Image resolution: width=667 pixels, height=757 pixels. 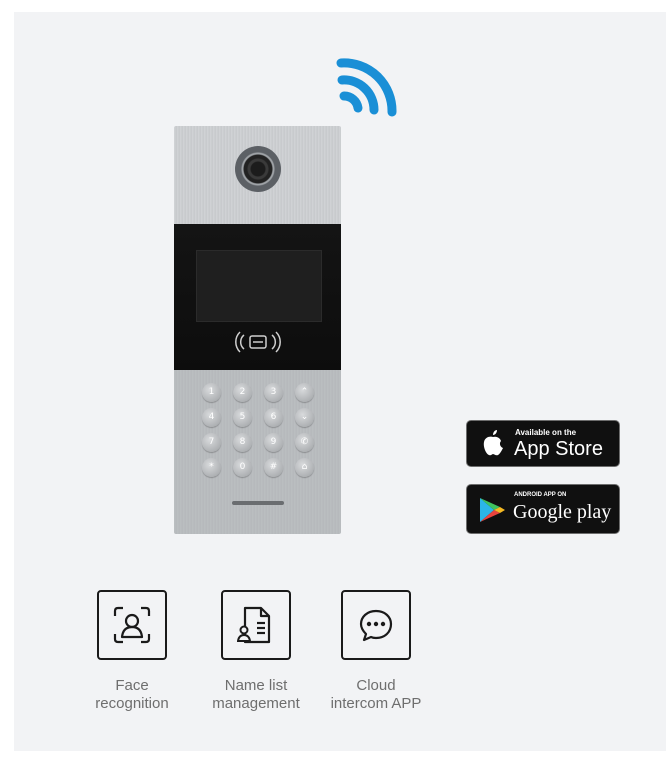 I want to click on google-play-big-text: Google play, so click(x=562, y=512).